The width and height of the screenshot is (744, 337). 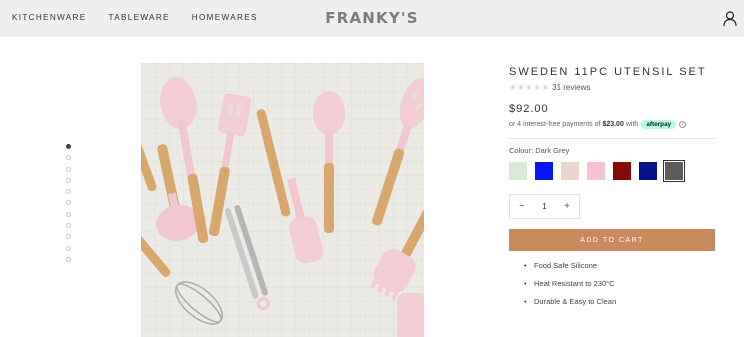 What do you see at coordinates (608, 72) in the screenshot?
I see `product-title: SWEDEN 11PC UTENSIL SET` at bounding box center [608, 72].